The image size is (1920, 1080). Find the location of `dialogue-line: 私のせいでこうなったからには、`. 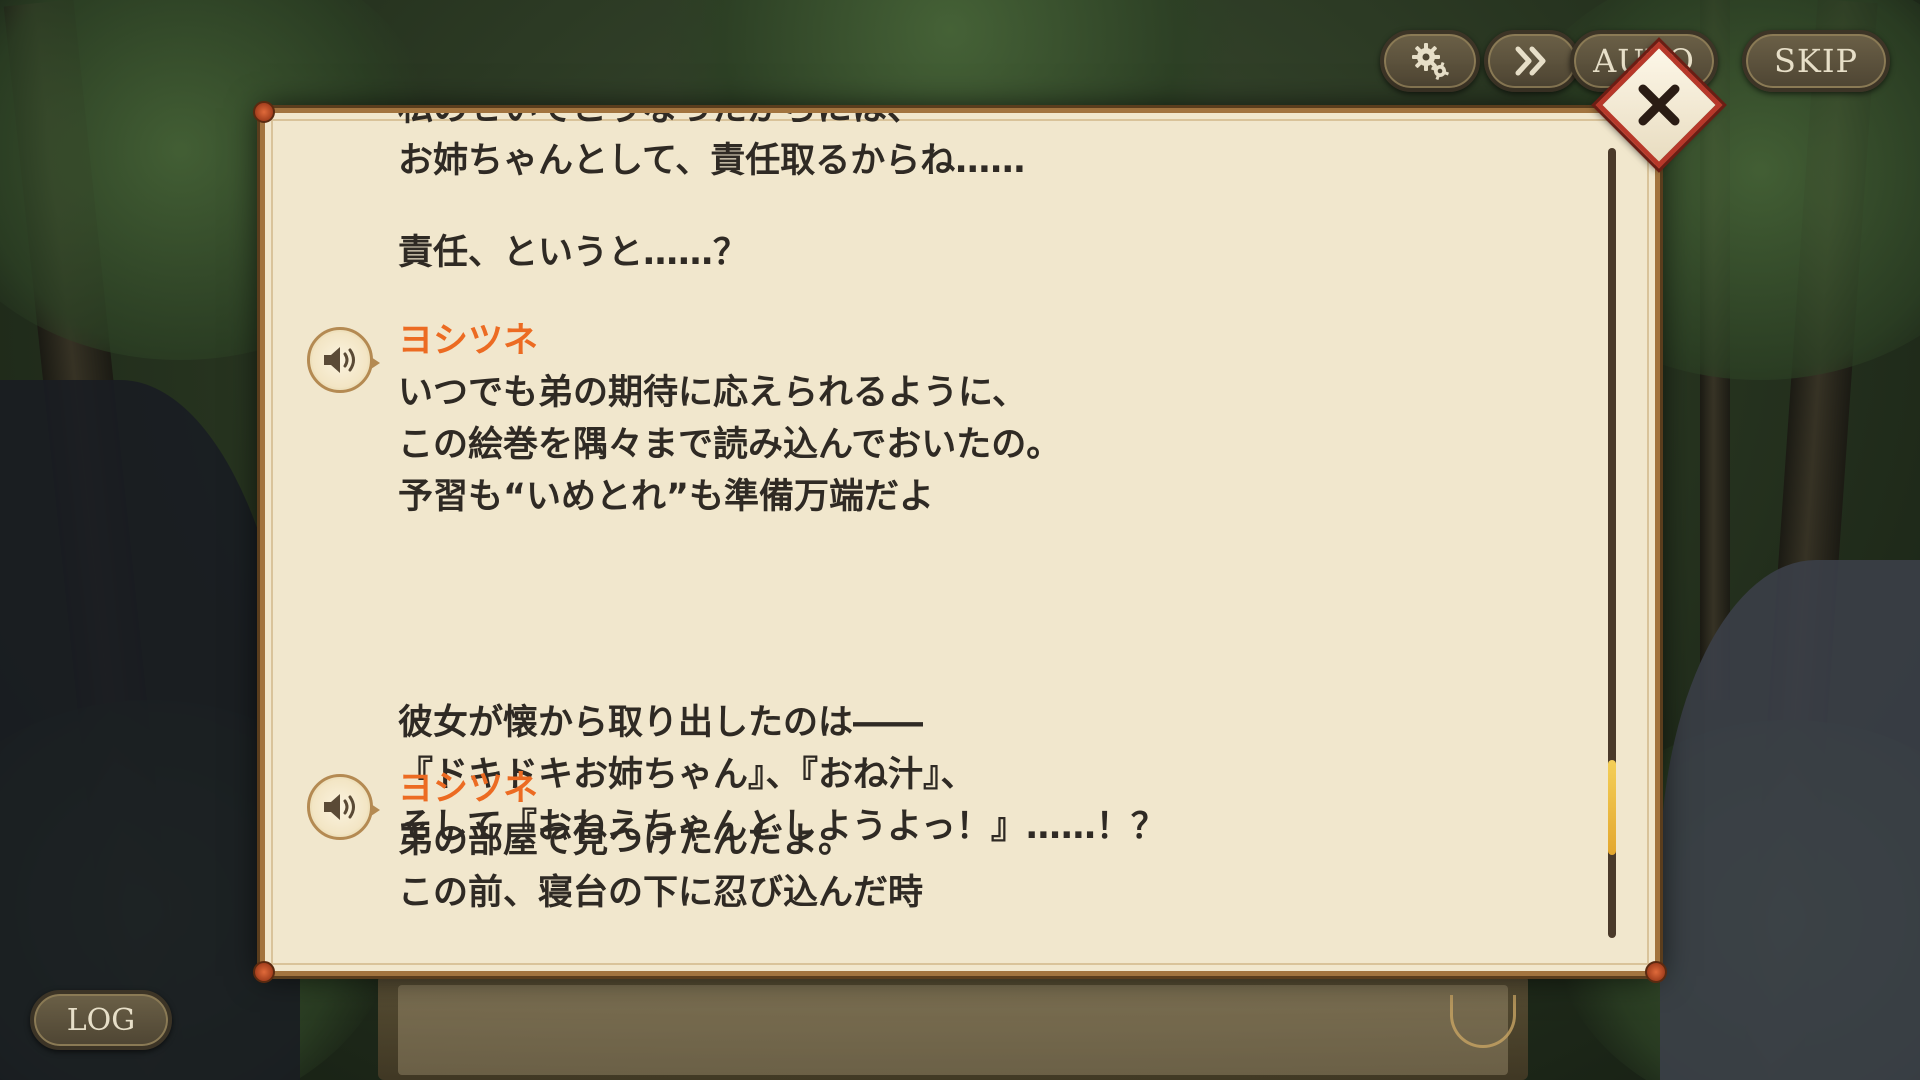

dialogue-line: 私のせいでこうなったからには、 is located at coordinates (973, 124).